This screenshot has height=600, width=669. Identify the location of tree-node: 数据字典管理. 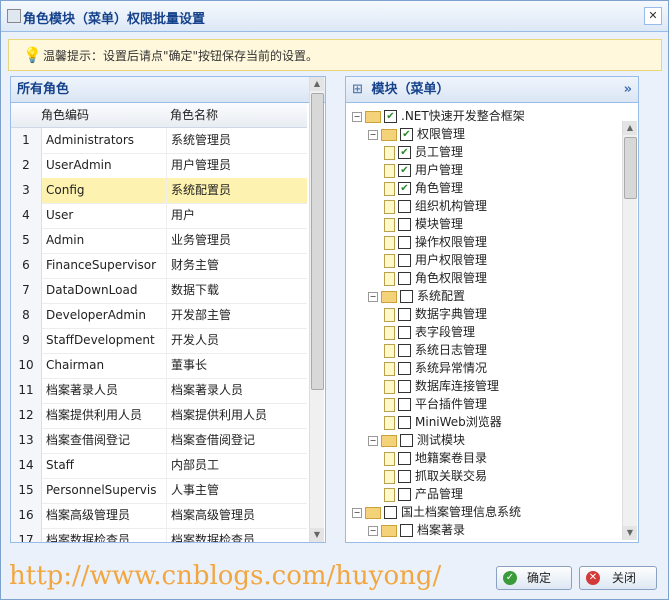
(435, 314).